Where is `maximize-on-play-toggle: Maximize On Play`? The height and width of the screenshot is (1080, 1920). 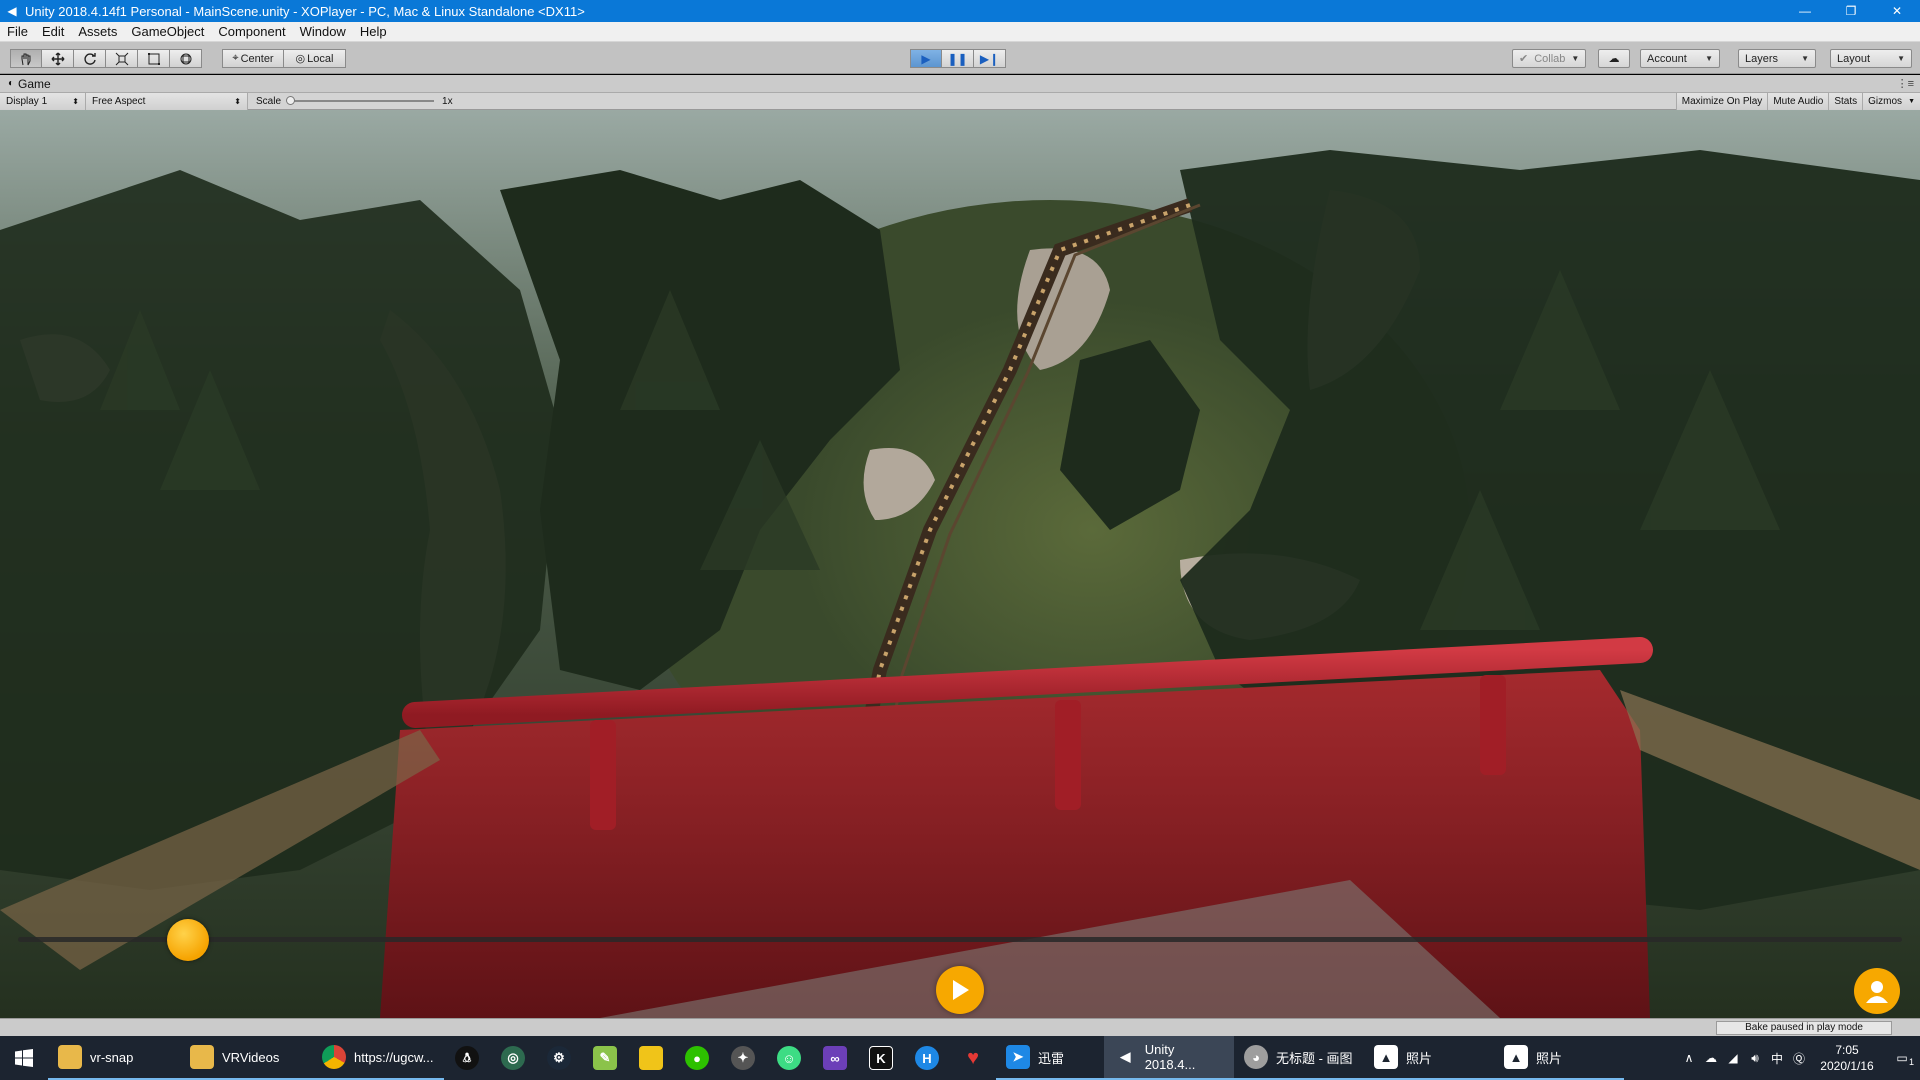
maximize-on-play-toggle: Maximize On Play is located at coordinates (1721, 101).